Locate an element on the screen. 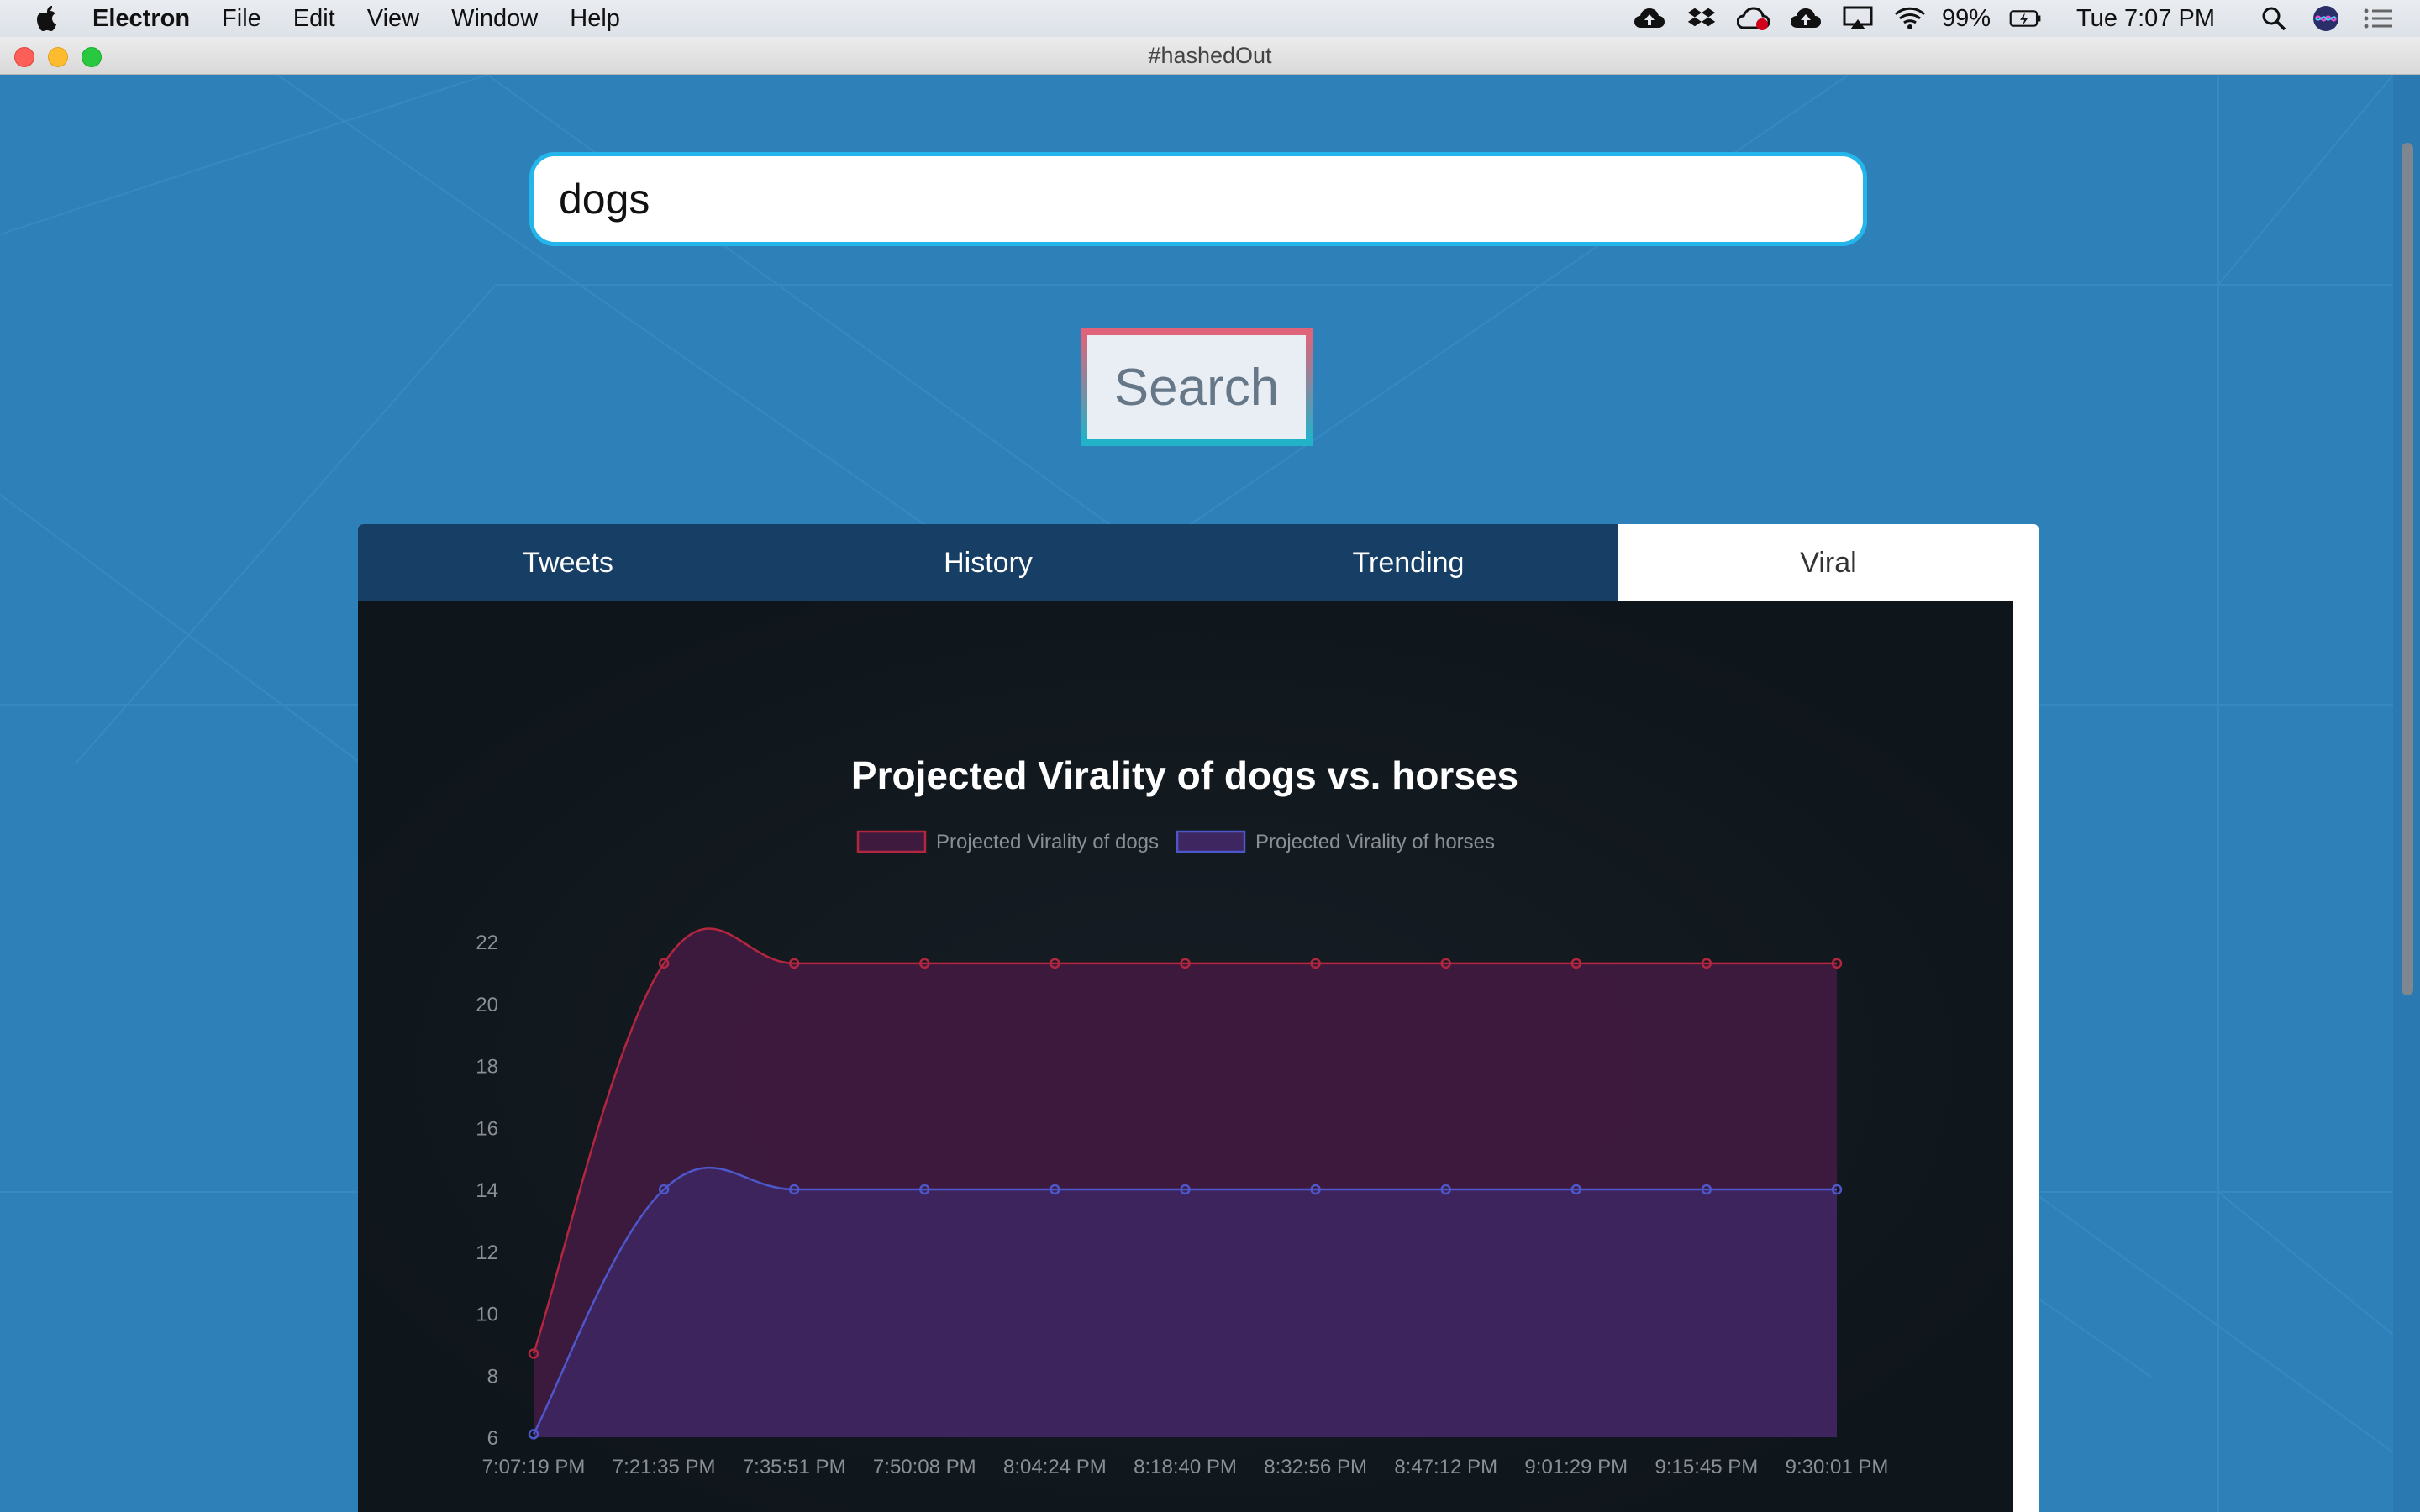 Image resolution: width=2420 pixels, height=1512 pixels. x-tick-label: 8:18:40 PM is located at coordinates (1185, 1467).